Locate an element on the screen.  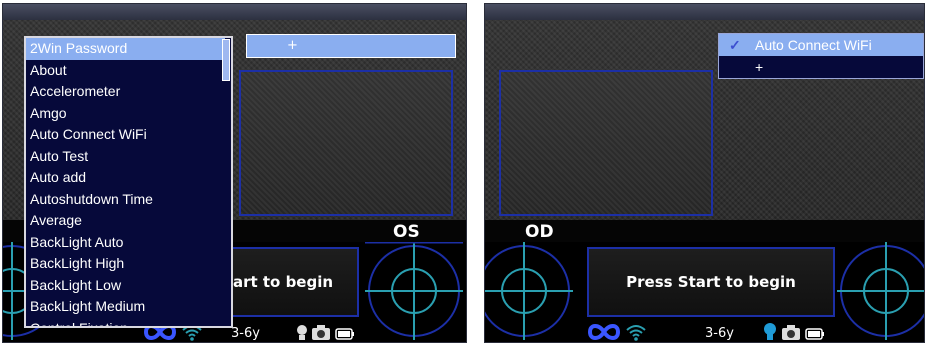
list-item: BackLight High is located at coordinates (128, 264).